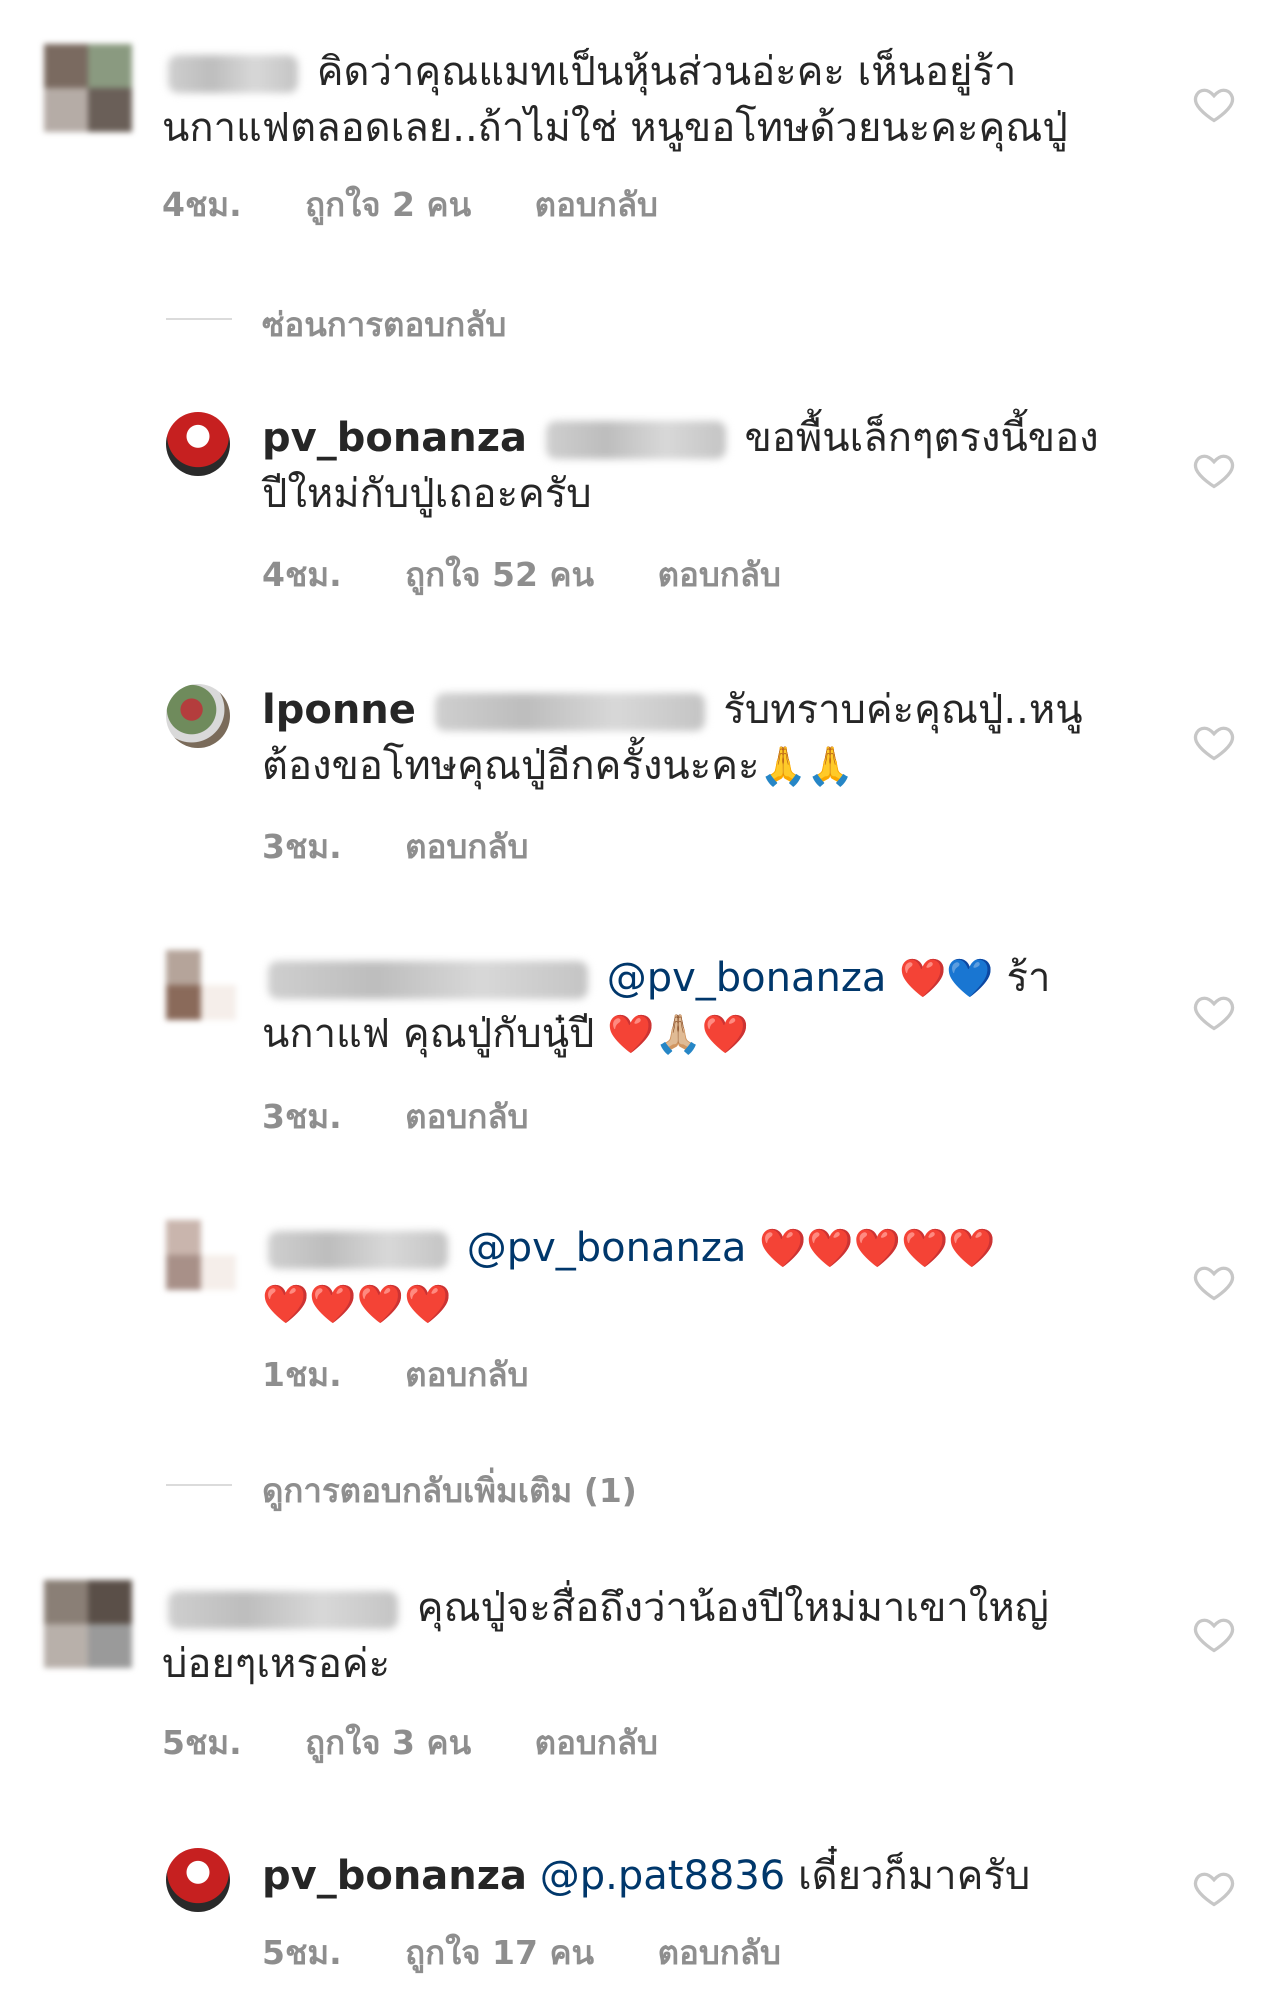 This screenshot has width=1280, height=2005. I want to click on comment-text: pv_bonanza @p.pat8836 เดี๋ยวก็มาครับ, so click(646, 1876).